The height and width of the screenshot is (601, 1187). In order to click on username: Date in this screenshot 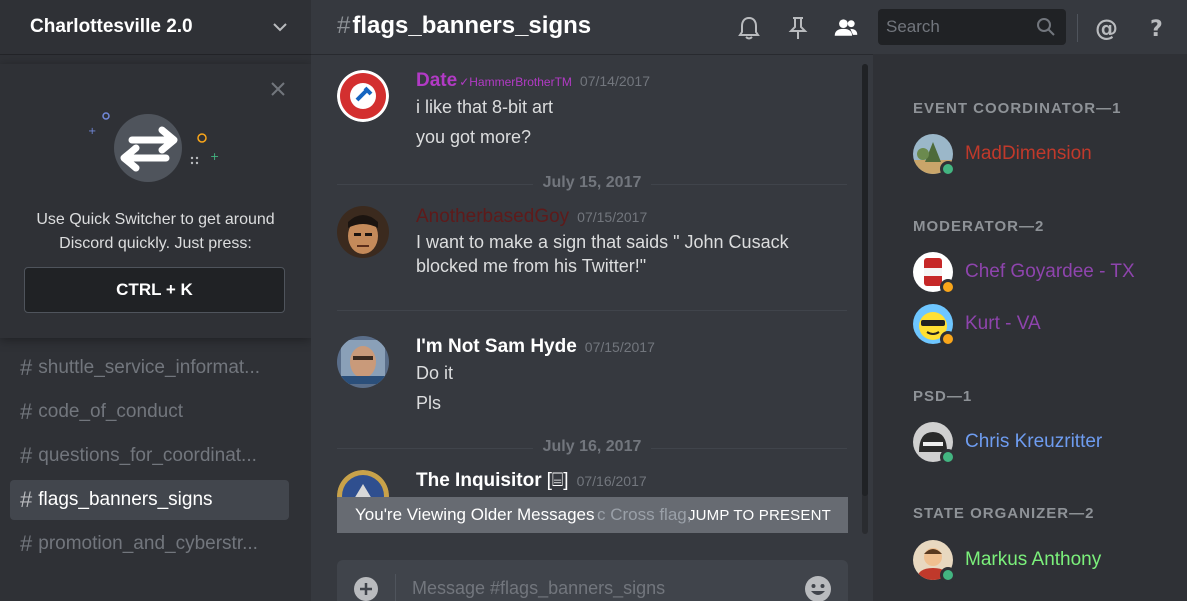, I will do `click(436, 81)`.